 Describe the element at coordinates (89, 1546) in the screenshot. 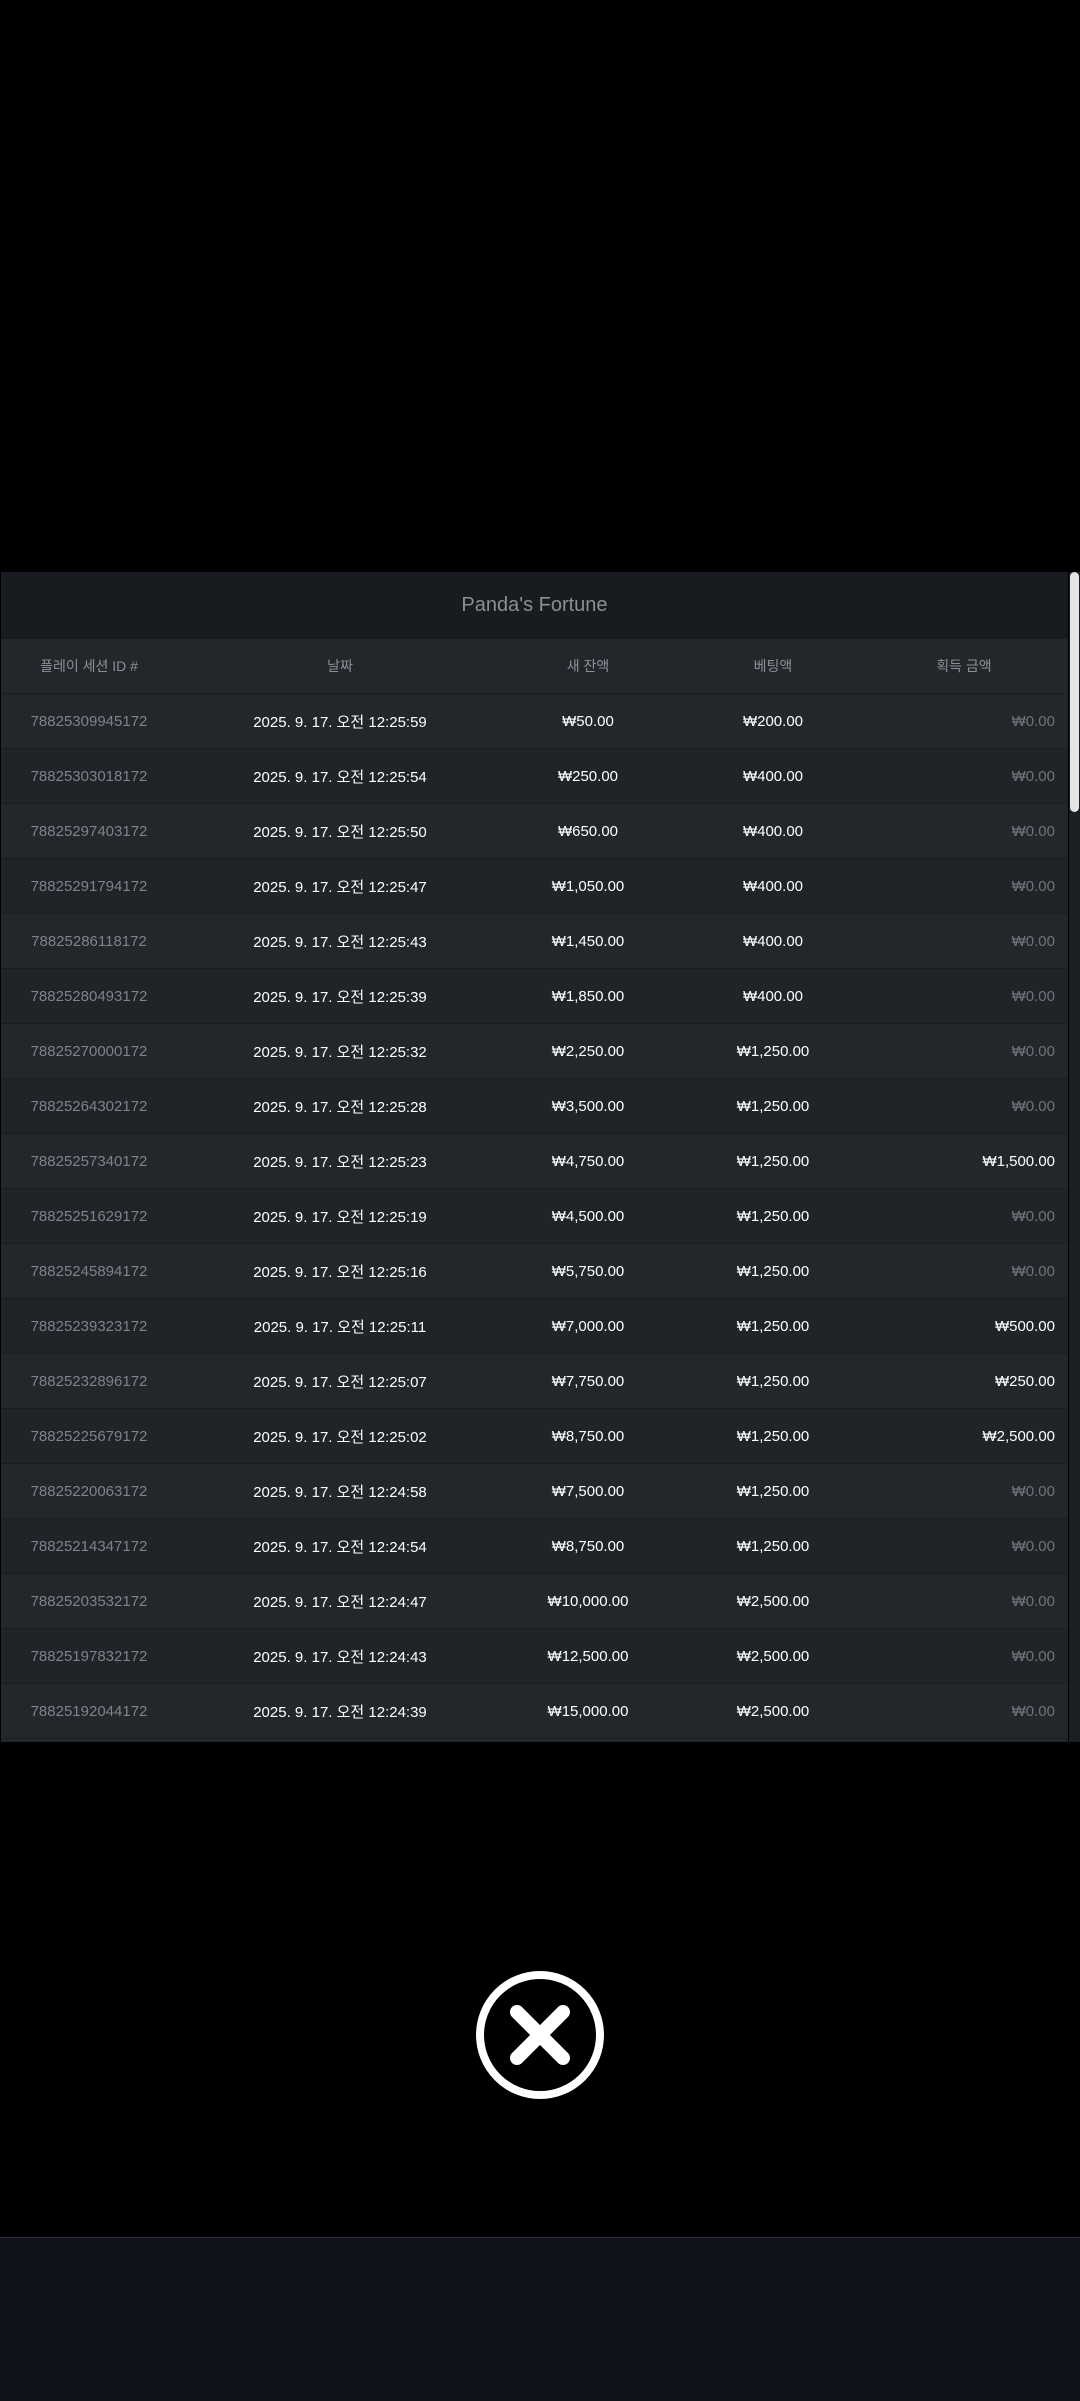

I see `session-id-cell: 78825214347172` at that location.